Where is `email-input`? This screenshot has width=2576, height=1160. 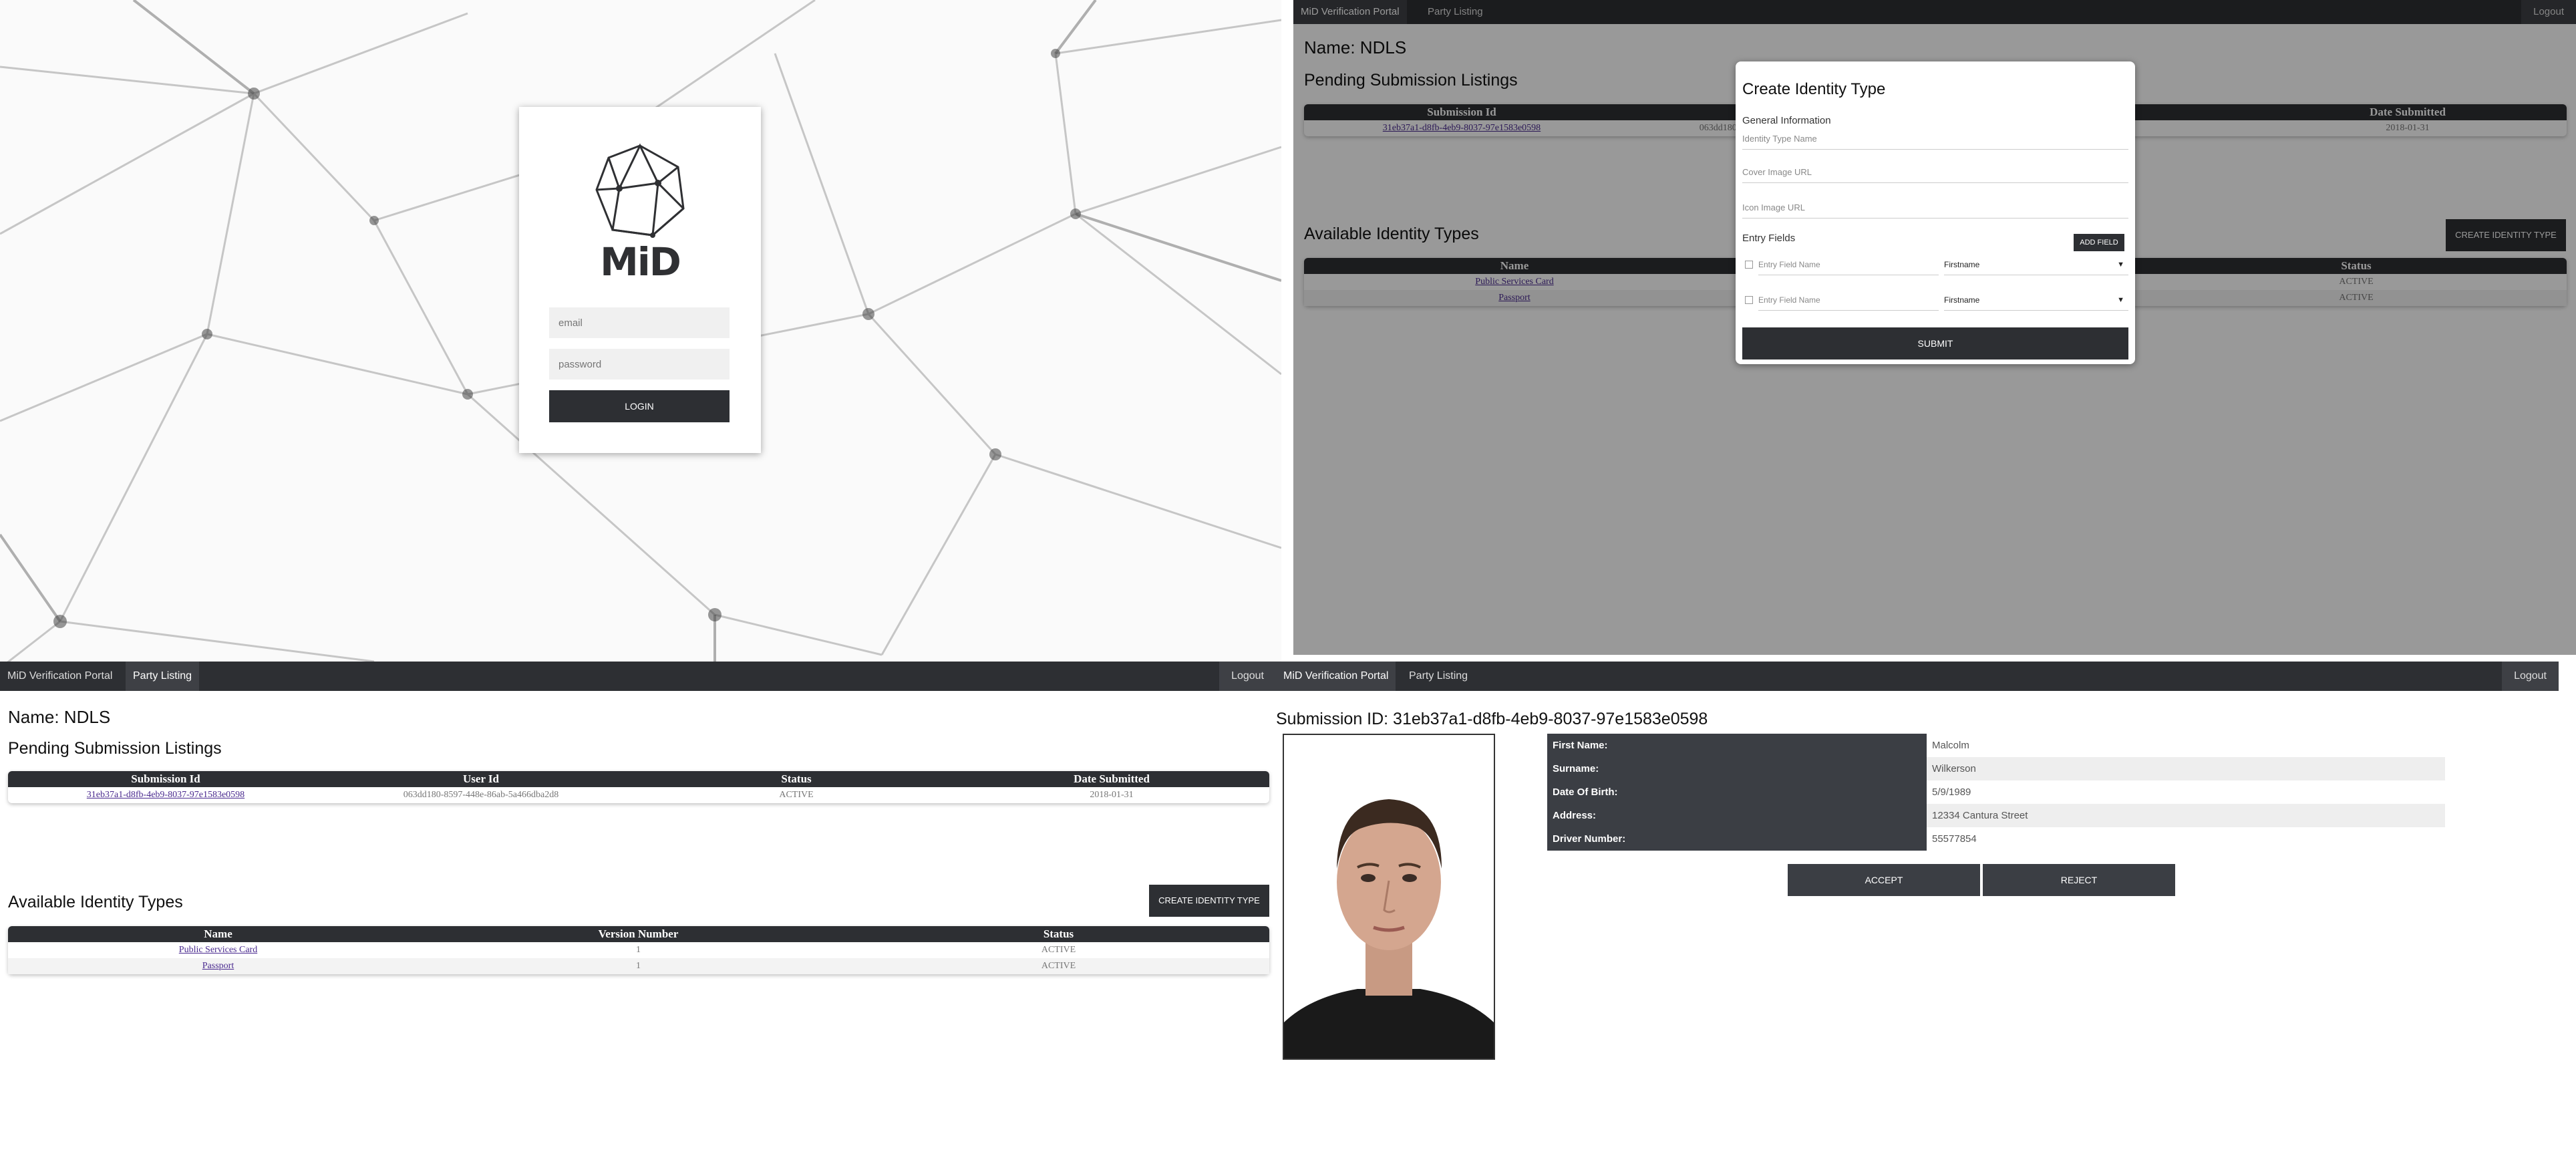
email-input is located at coordinates (639, 322).